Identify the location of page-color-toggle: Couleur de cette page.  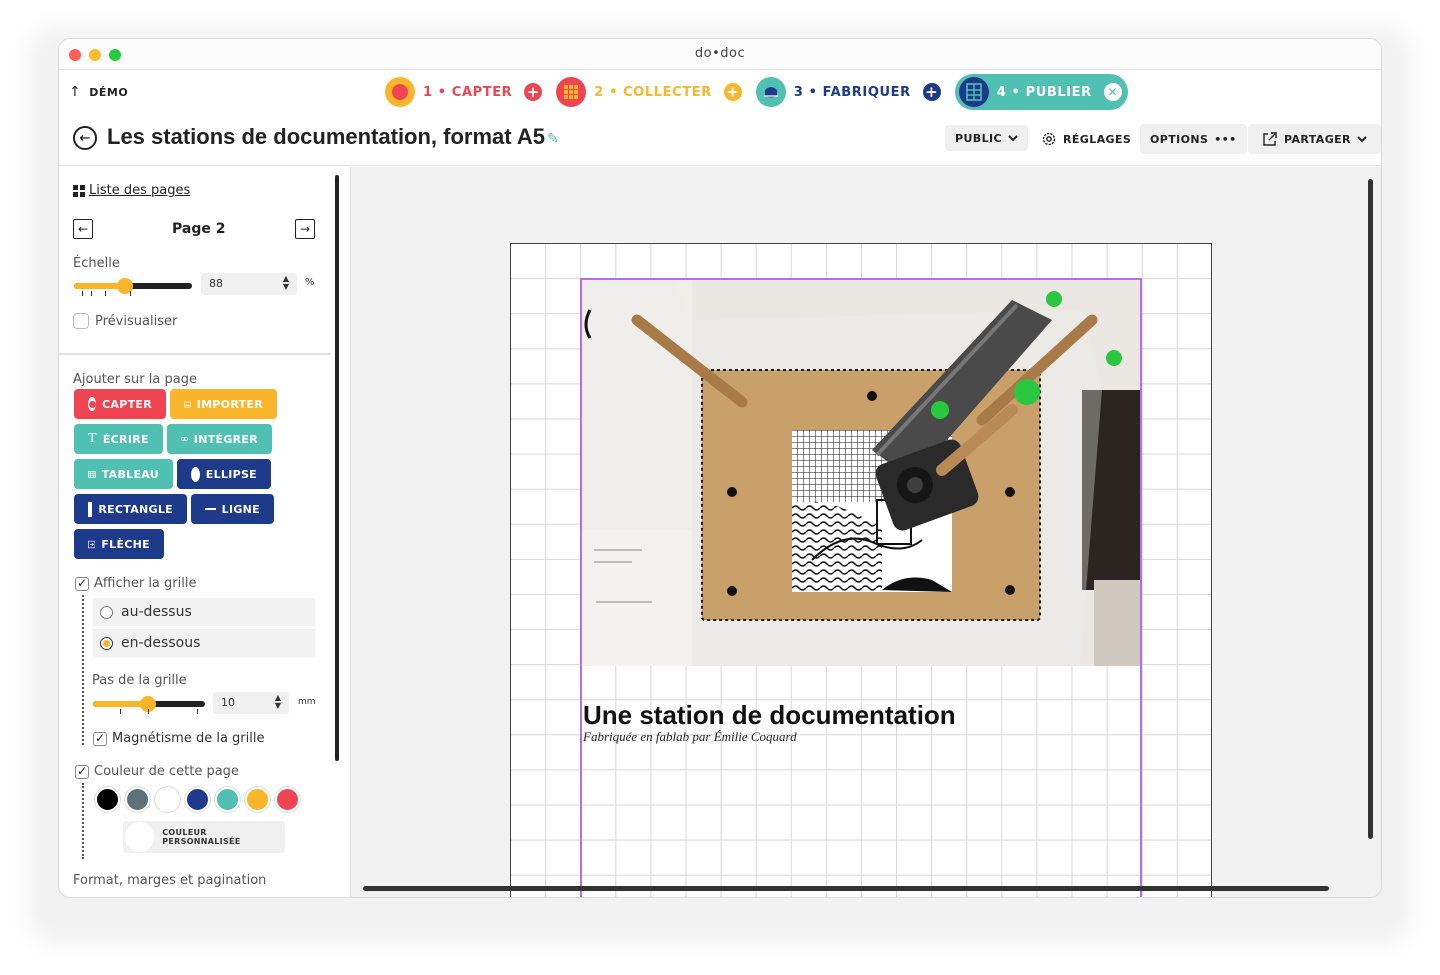
(157, 771).